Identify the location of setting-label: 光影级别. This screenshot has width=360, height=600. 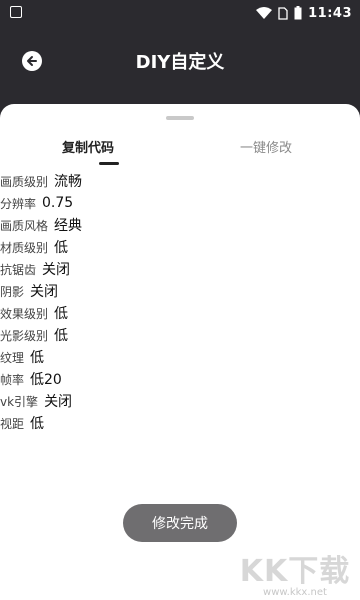
(24, 335).